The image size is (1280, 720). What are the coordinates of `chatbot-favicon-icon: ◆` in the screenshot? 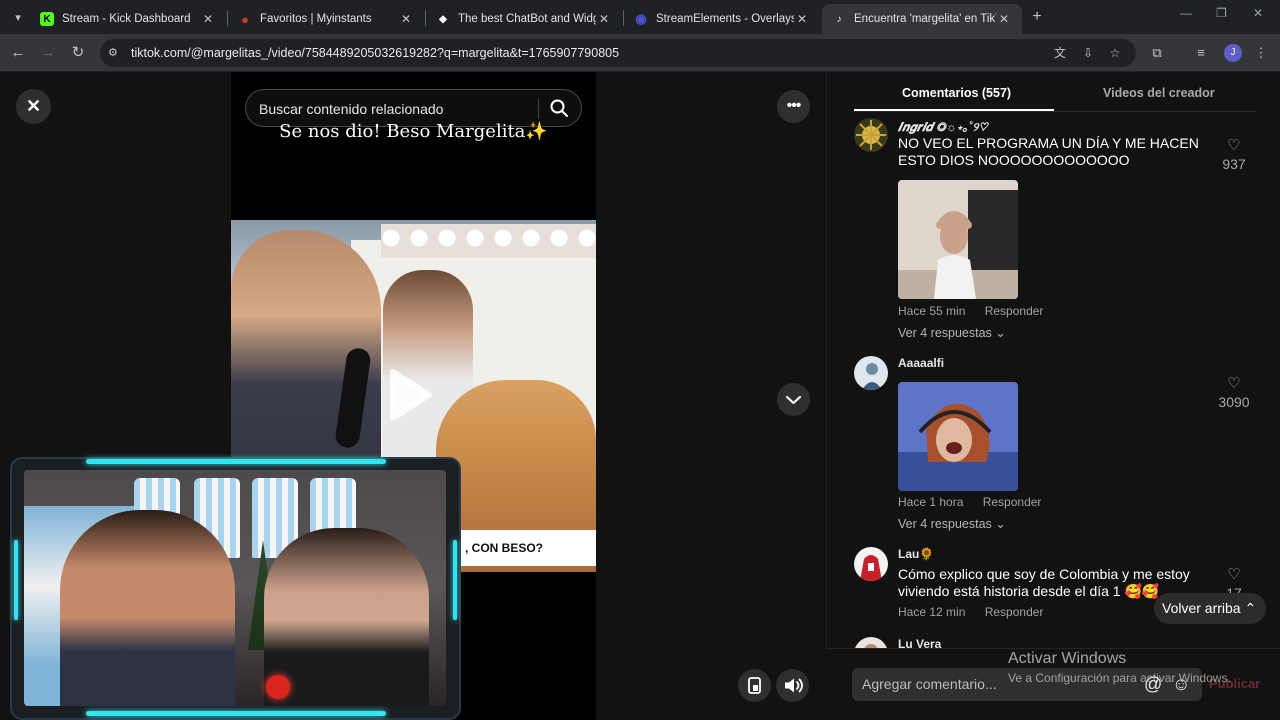 It's located at (443, 19).